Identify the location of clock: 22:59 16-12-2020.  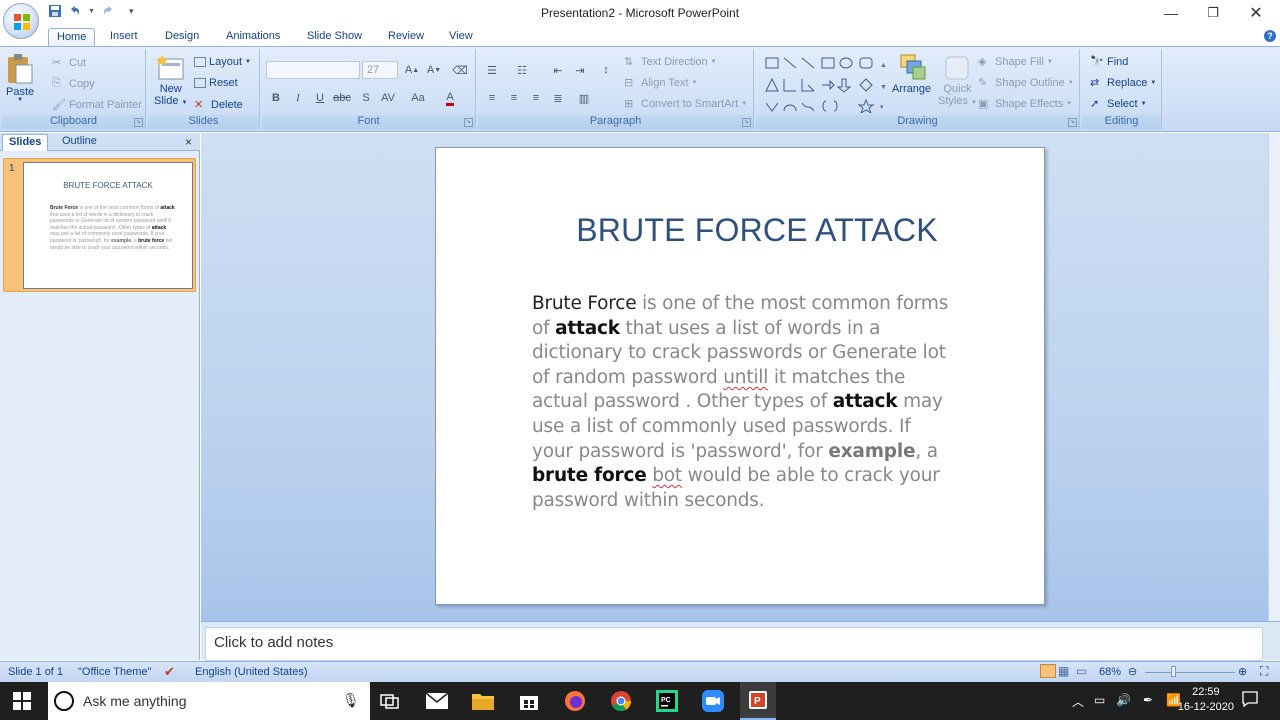
(1206, 700).